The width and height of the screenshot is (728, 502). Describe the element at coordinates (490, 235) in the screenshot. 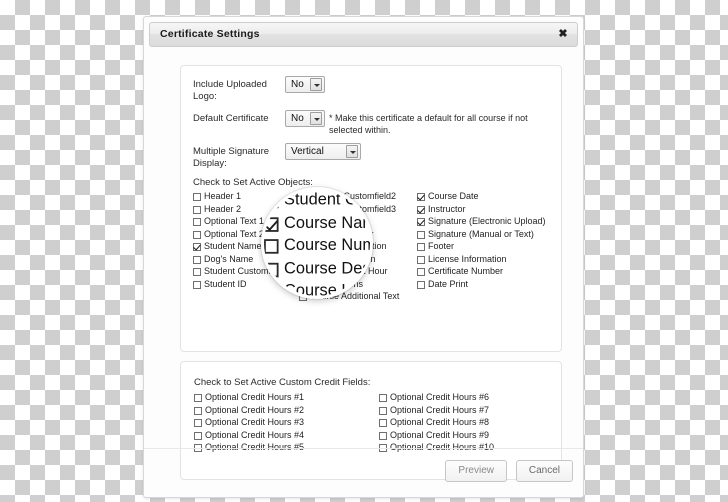

I see `checkbox-row: Signature (Manual or Text)` at that location.